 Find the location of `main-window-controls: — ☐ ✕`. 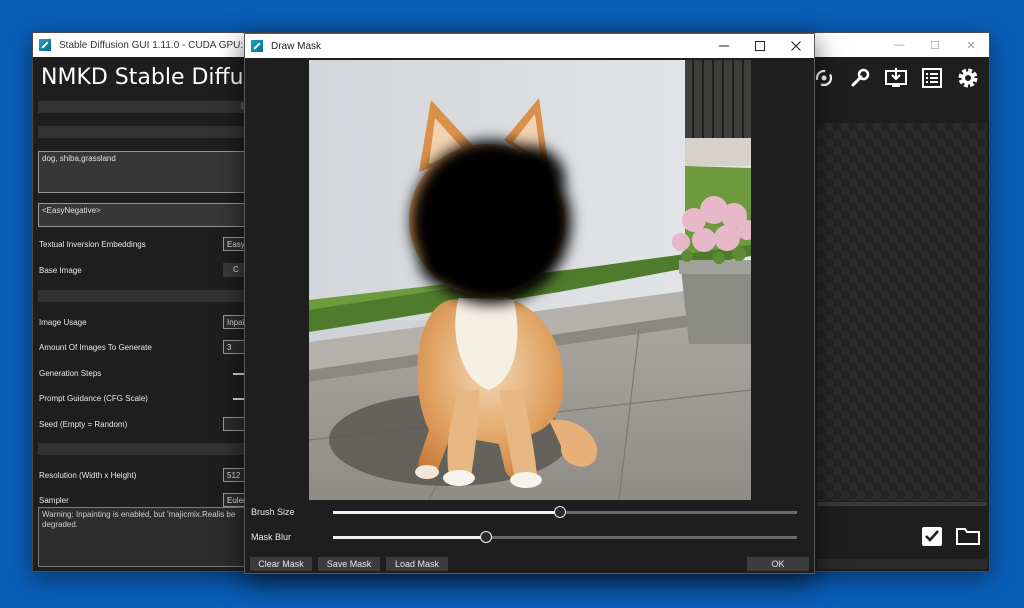

main-window-controls: — ☐ ✕ is located at coordinates (935, 45).